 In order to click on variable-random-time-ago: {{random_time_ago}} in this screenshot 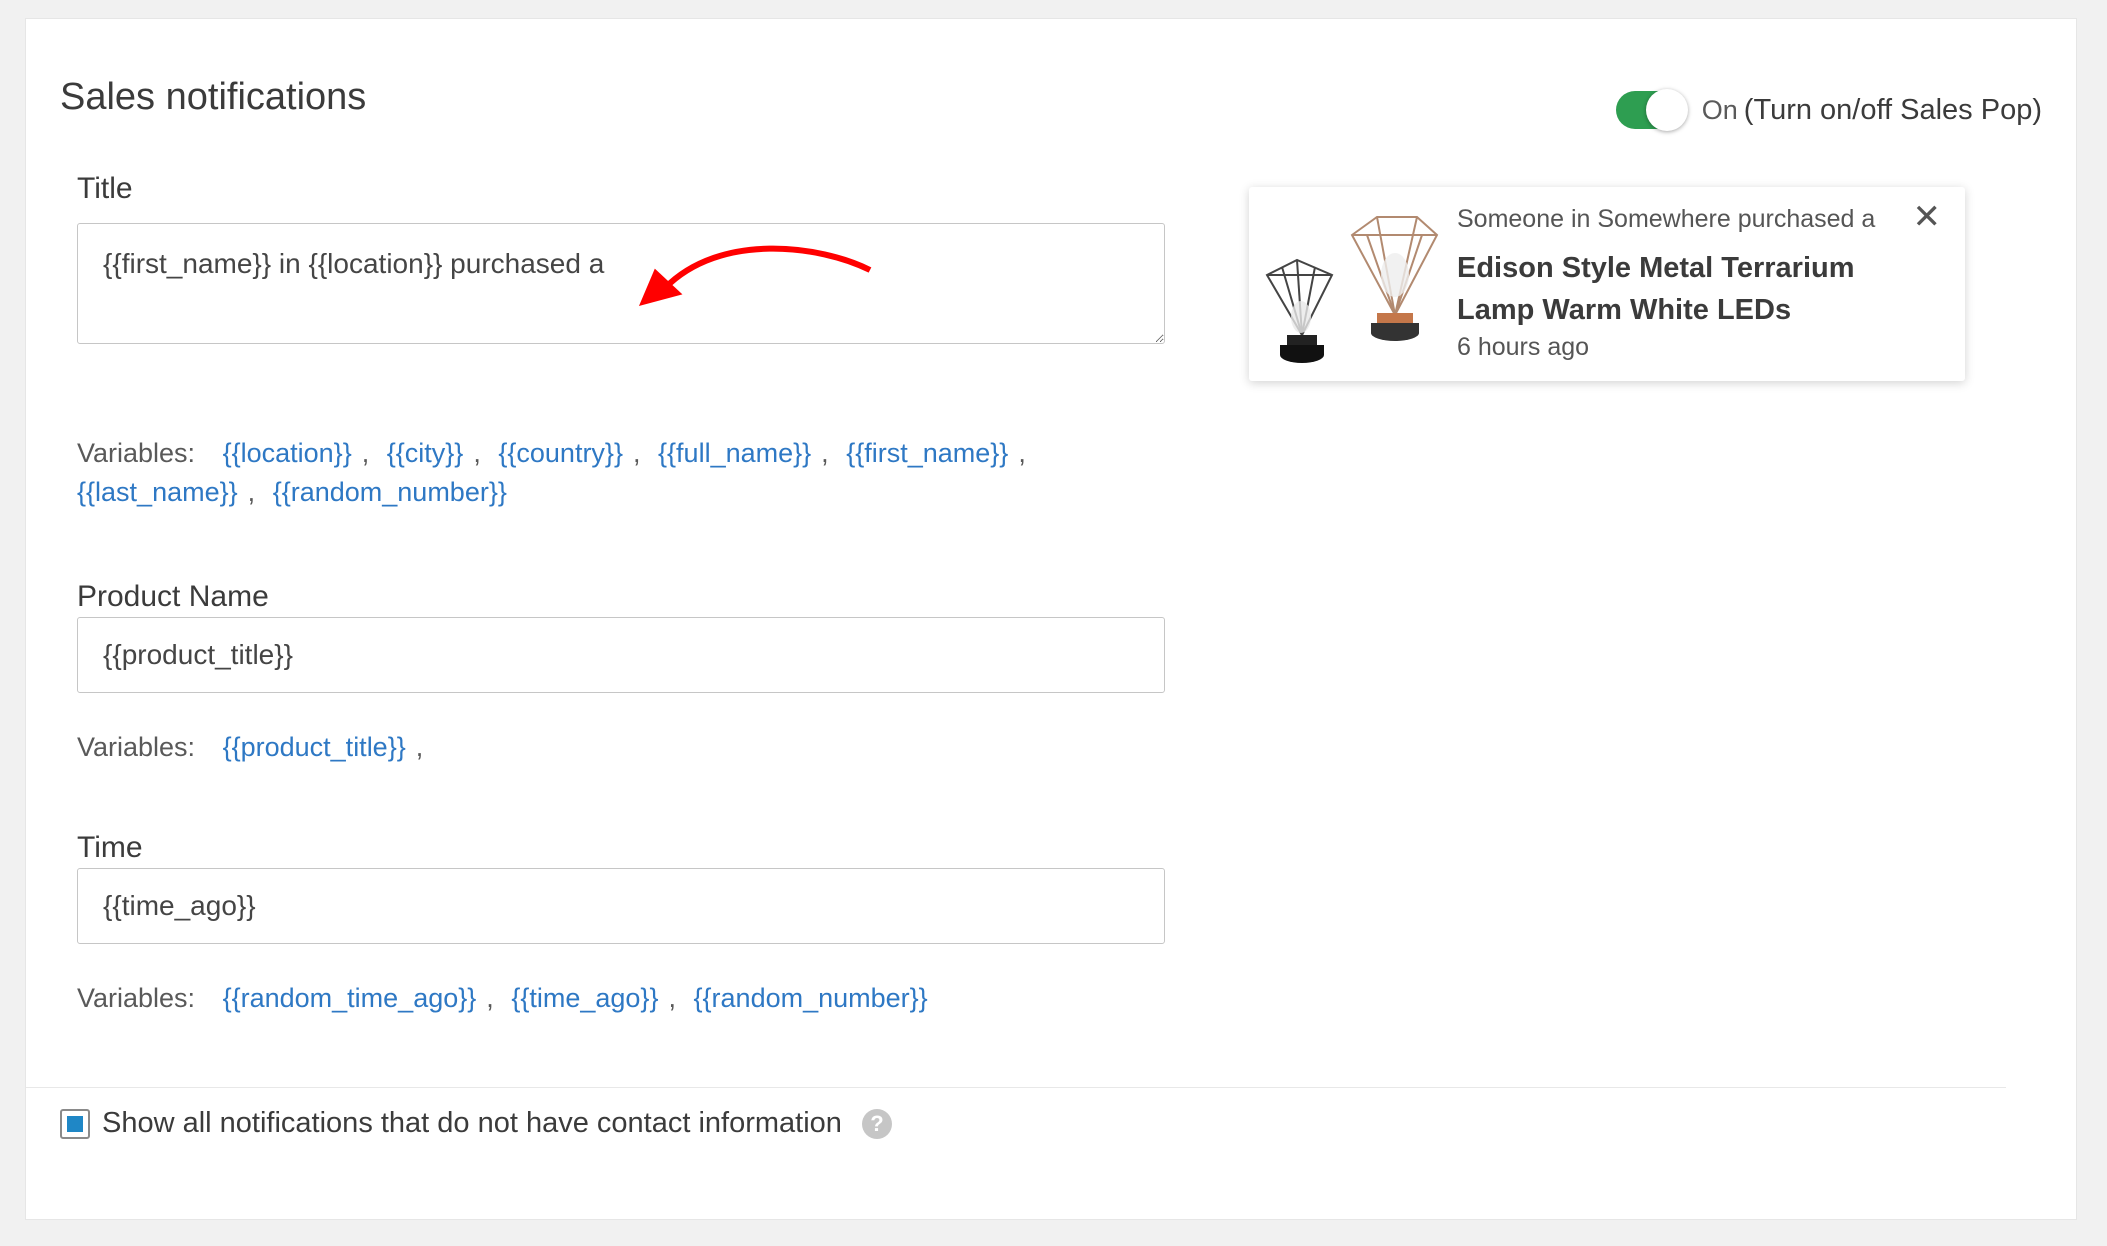, I will do `click(350, 998)`.